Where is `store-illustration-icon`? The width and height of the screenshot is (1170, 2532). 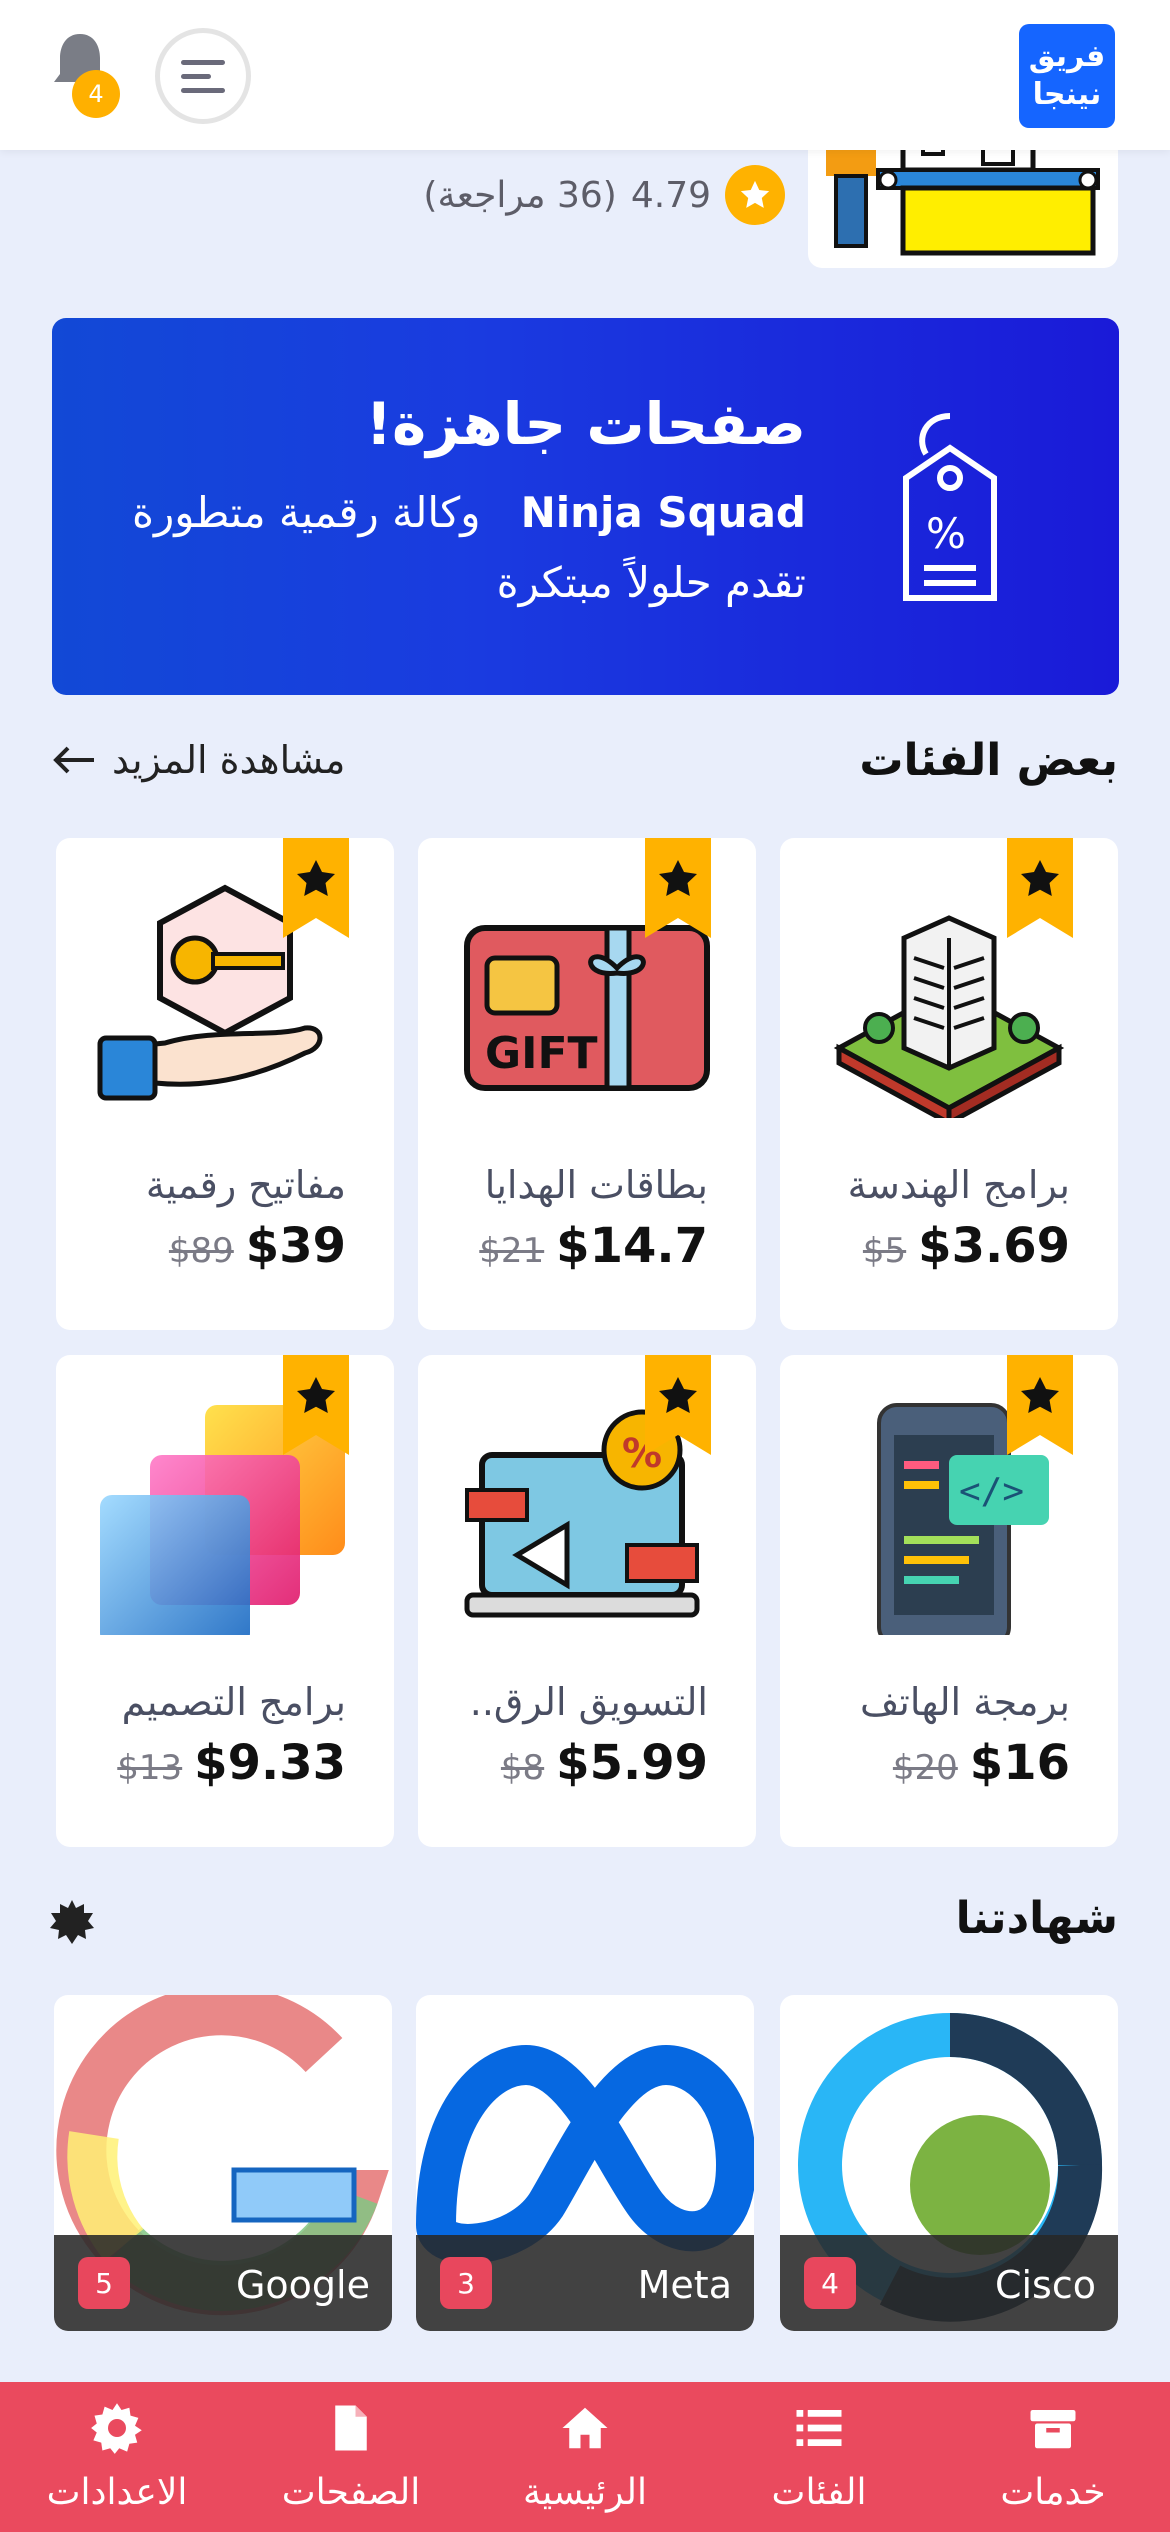 store-illustration-icon is located at coordinates (963, 193).